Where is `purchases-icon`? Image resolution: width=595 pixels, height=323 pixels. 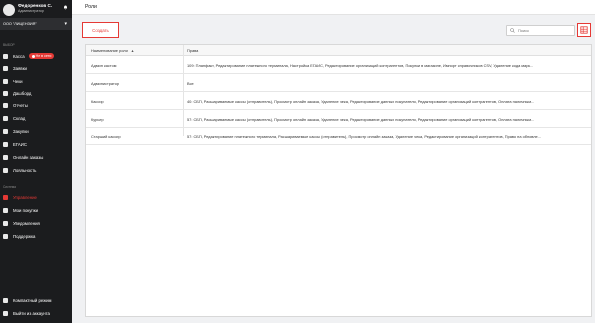
purchases-icon is located at coordinates (5, 131).